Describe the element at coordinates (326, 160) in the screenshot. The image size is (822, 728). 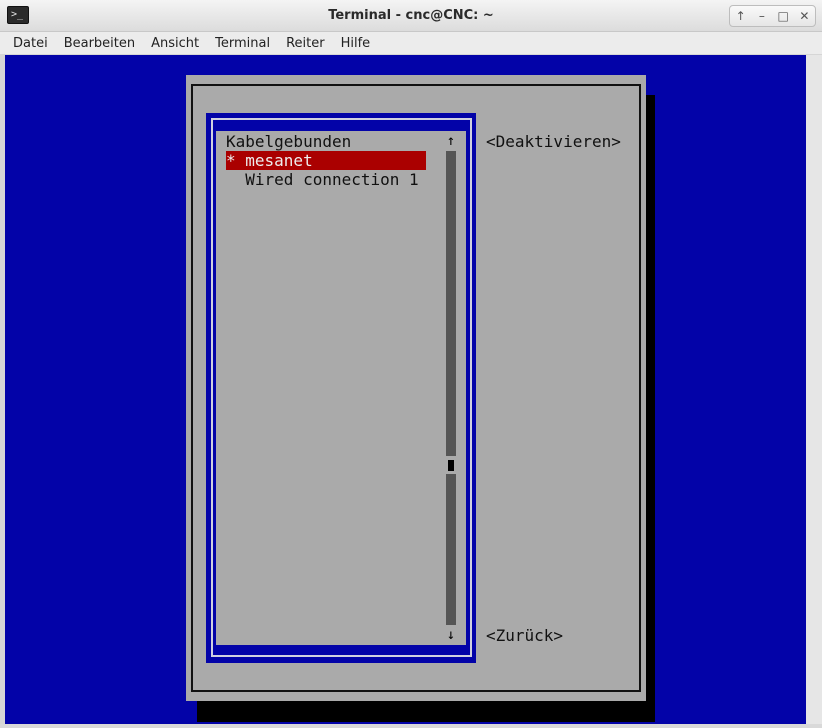
I see `list-item-mesanet: * mesanet` at that location.